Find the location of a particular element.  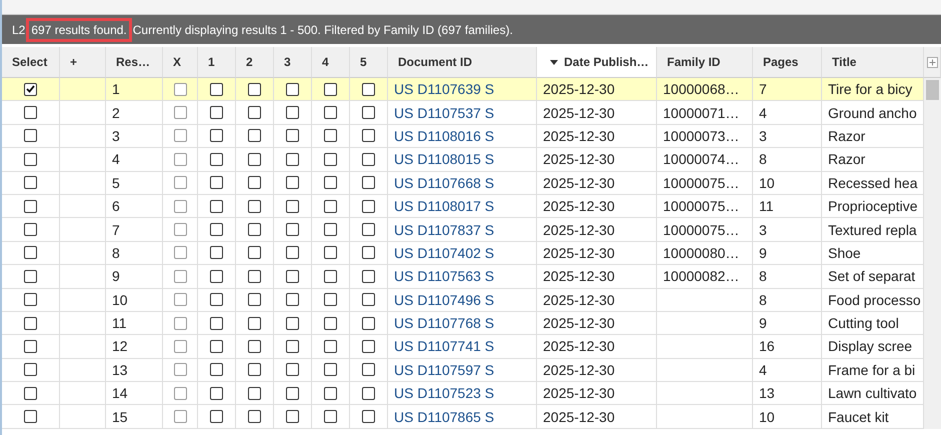

document-link: US D1107523 S is located at coordinates (444, 393).